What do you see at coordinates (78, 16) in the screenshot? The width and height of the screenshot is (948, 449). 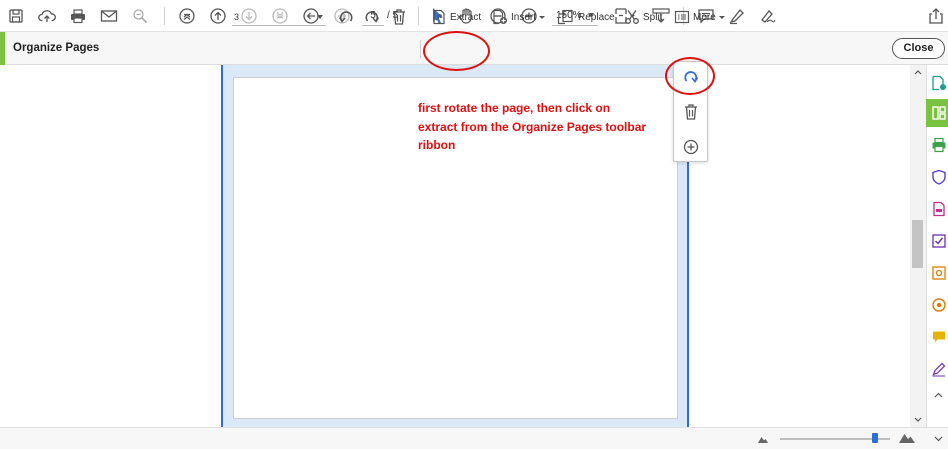 I see `print-icon` at bounding box center [78, 16].